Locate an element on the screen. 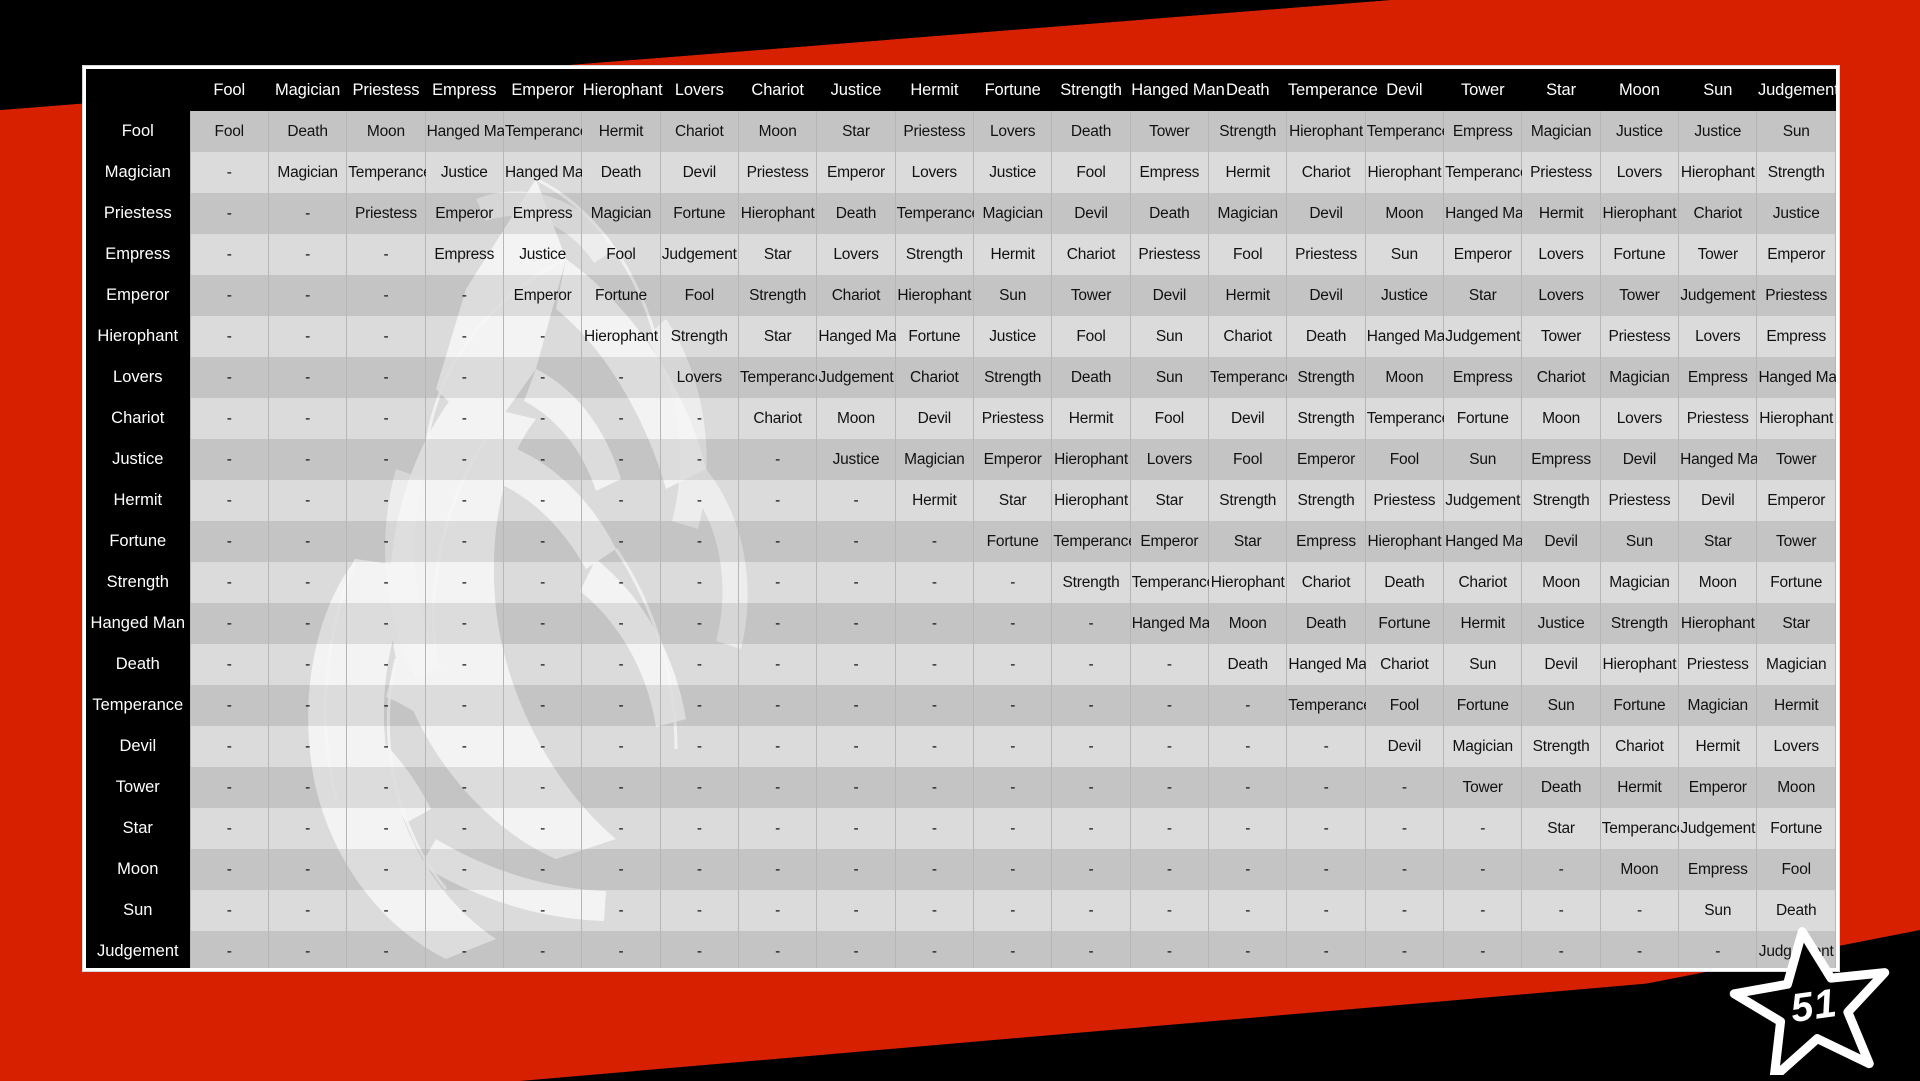 The width and height of the screenshot is (1920, 1081). column-header-fortune: Fortune is located at coordinates (1012, 90).